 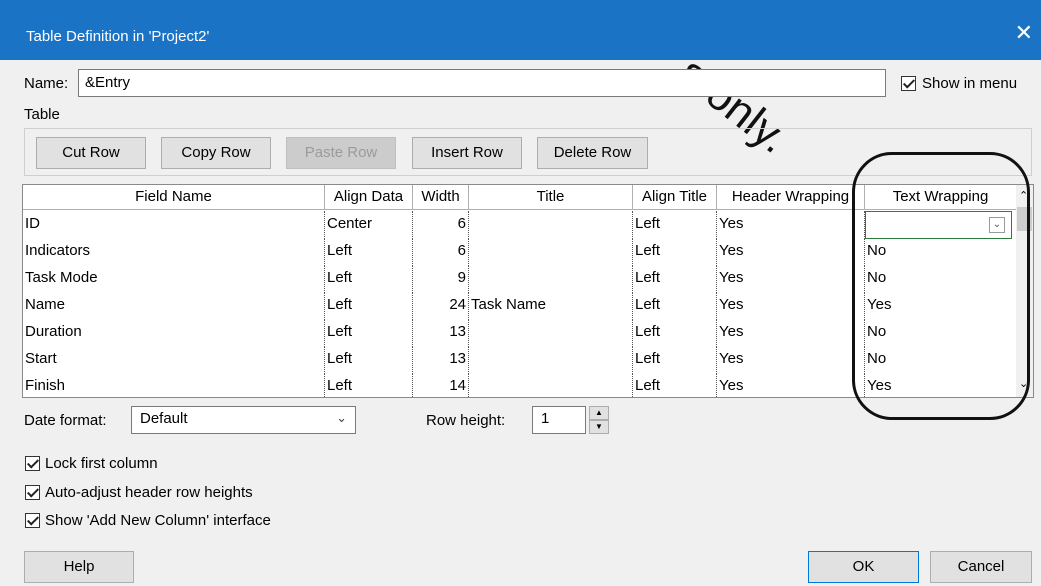 I want to click on window-title: Table Definition in 'Project2', so click(x=118, y=36).